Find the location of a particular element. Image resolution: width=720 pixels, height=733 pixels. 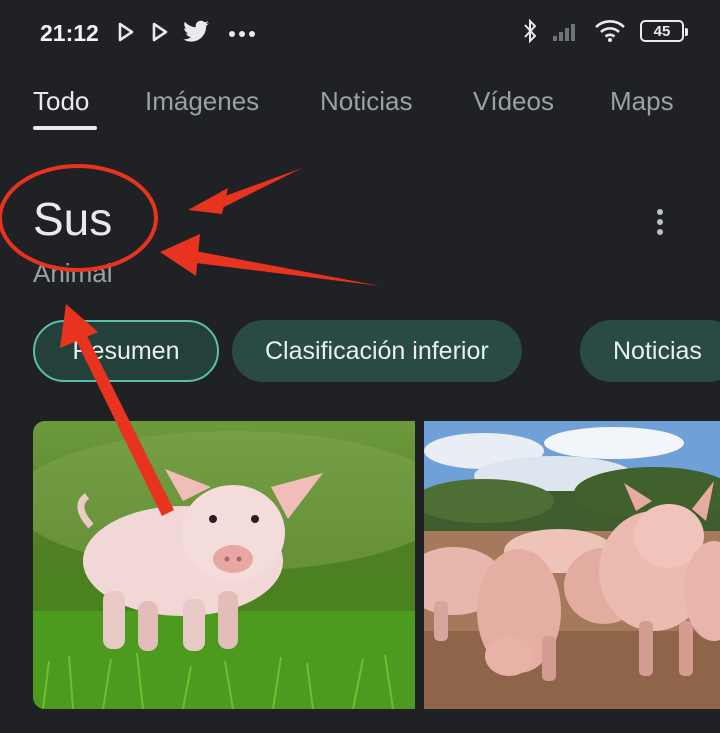

twitter-icon is located at coordinates (196, 31).